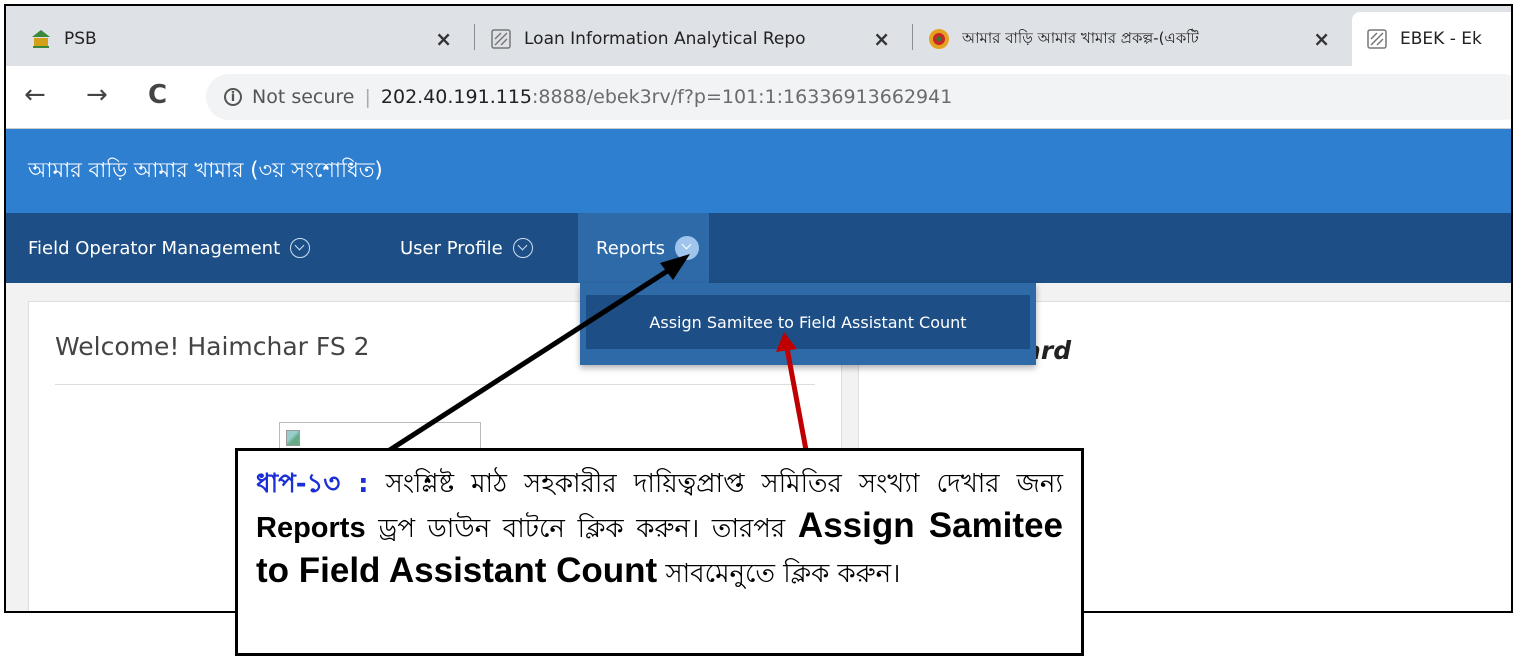  I want to click on menu-item-assign-samitee: Assign Samitee to Field Assistant Count, so click(808, 322).